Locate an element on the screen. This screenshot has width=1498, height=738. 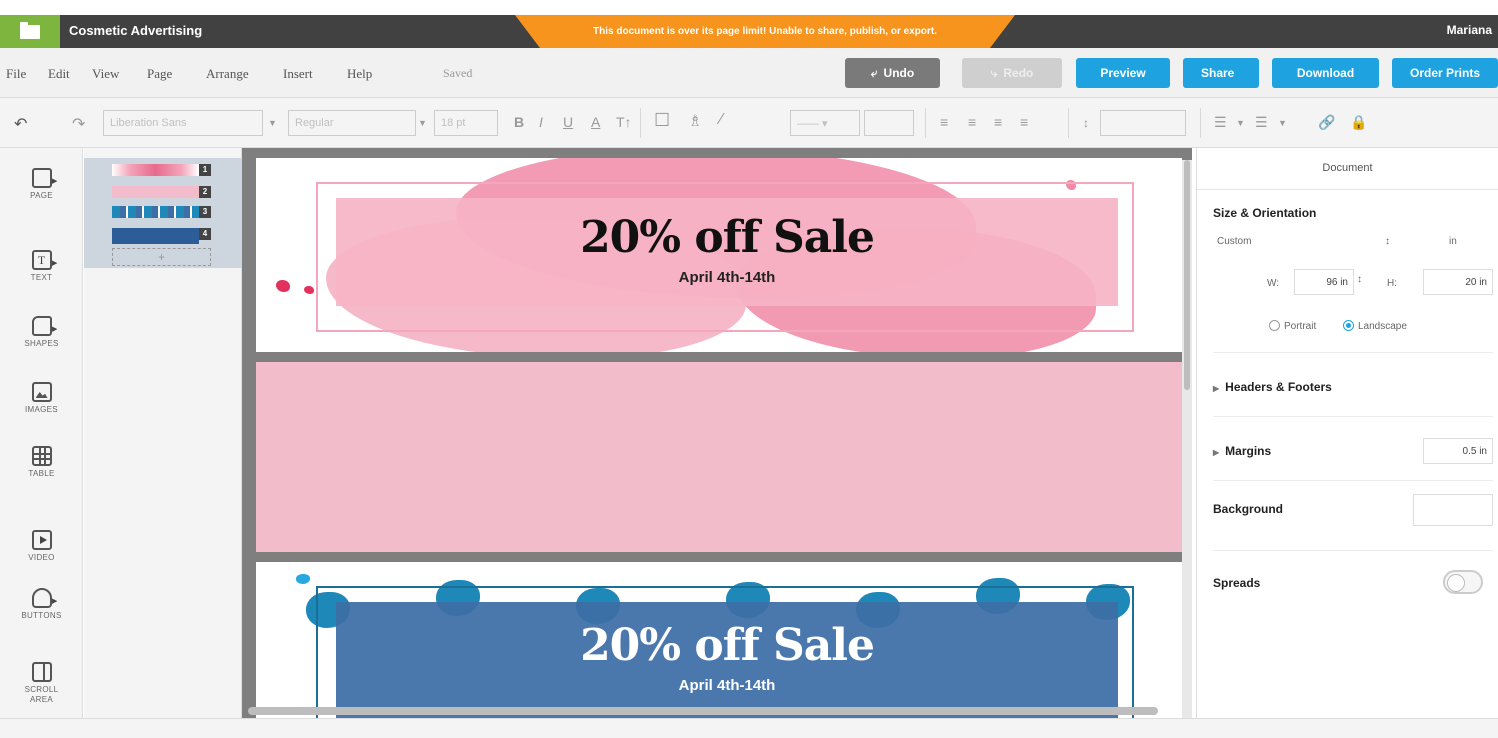
document-title: Cosmetic Advertising is located at coordinates (135, 30).